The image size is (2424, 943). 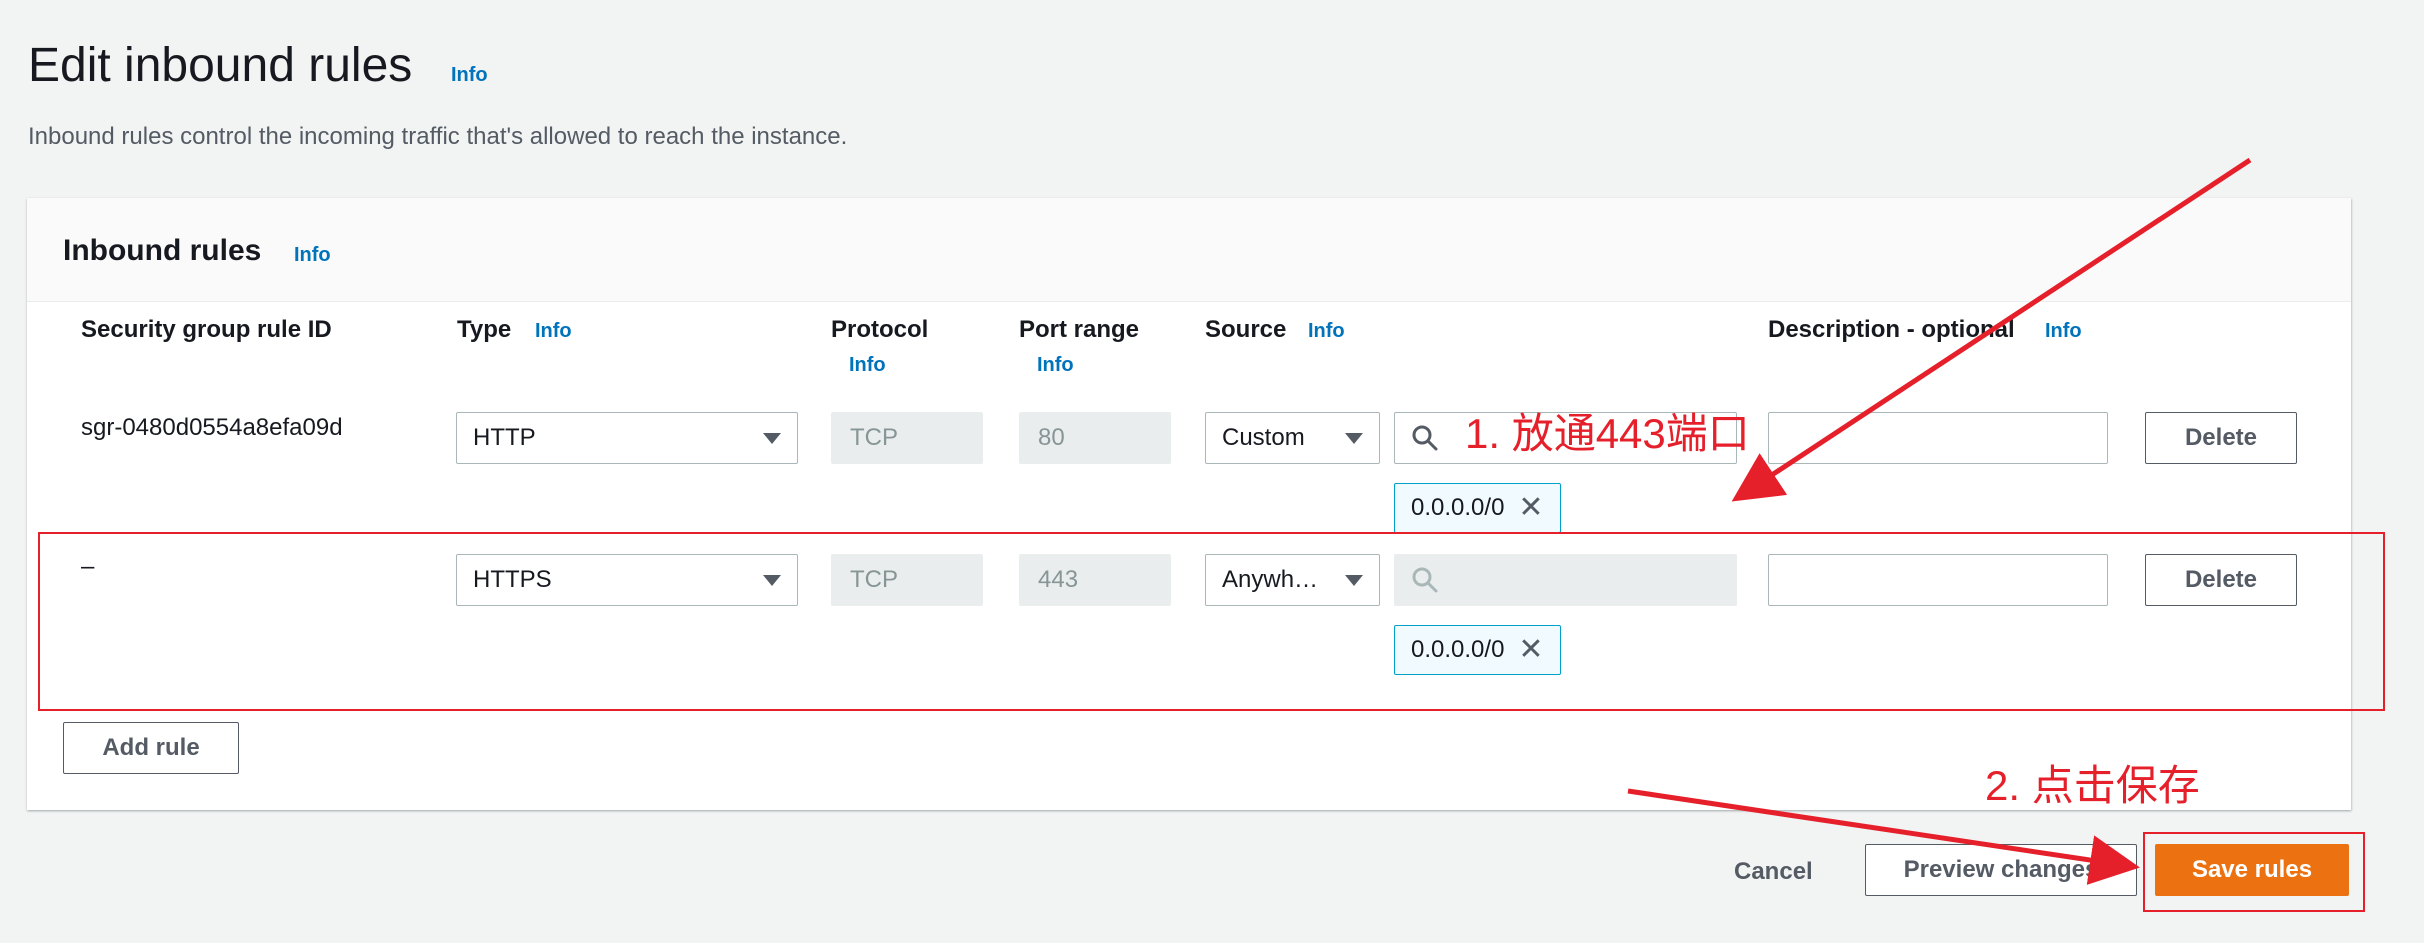 I want to click on col-header-description: Description - optional, so click(x=1891, y=329).